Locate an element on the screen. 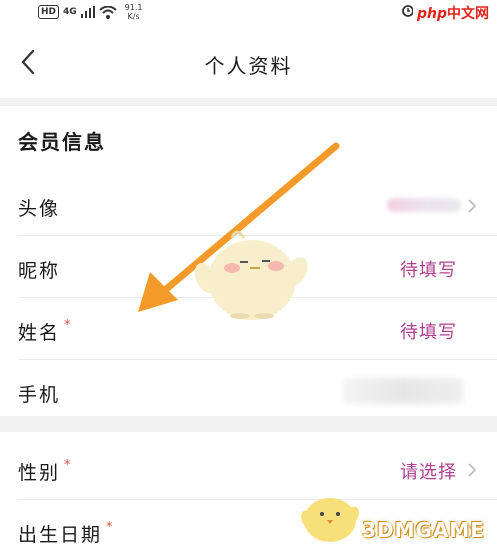 This screenshot has height=552, width=497. page-header: 个人资料 is located at coordinates (248, 62).